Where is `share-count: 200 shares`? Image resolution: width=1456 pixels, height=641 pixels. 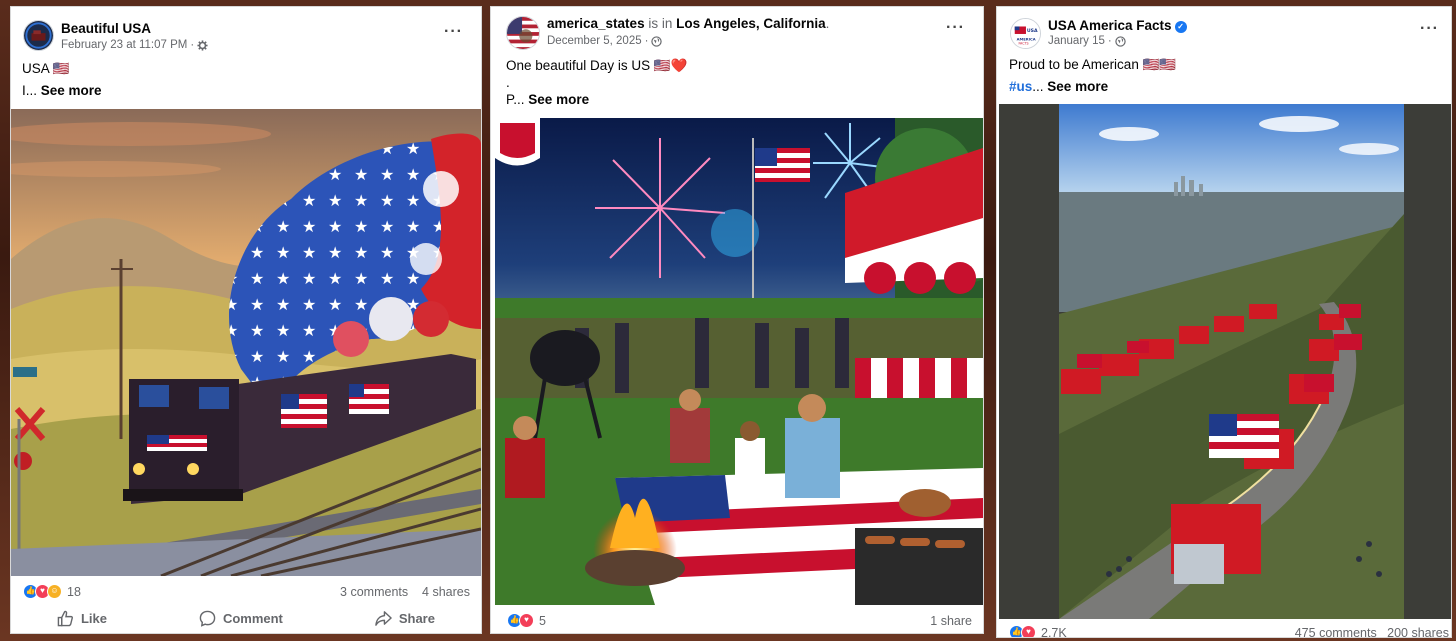 share-count: 200 shares is located at coordinates (1418, 631).